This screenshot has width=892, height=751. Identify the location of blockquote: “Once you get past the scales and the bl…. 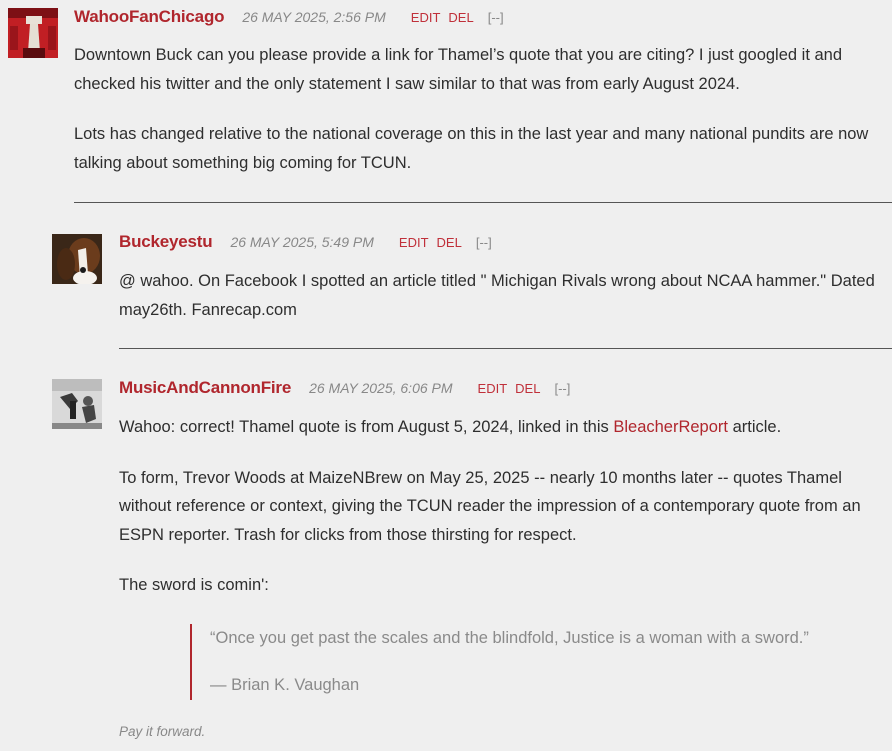
(530, 662).